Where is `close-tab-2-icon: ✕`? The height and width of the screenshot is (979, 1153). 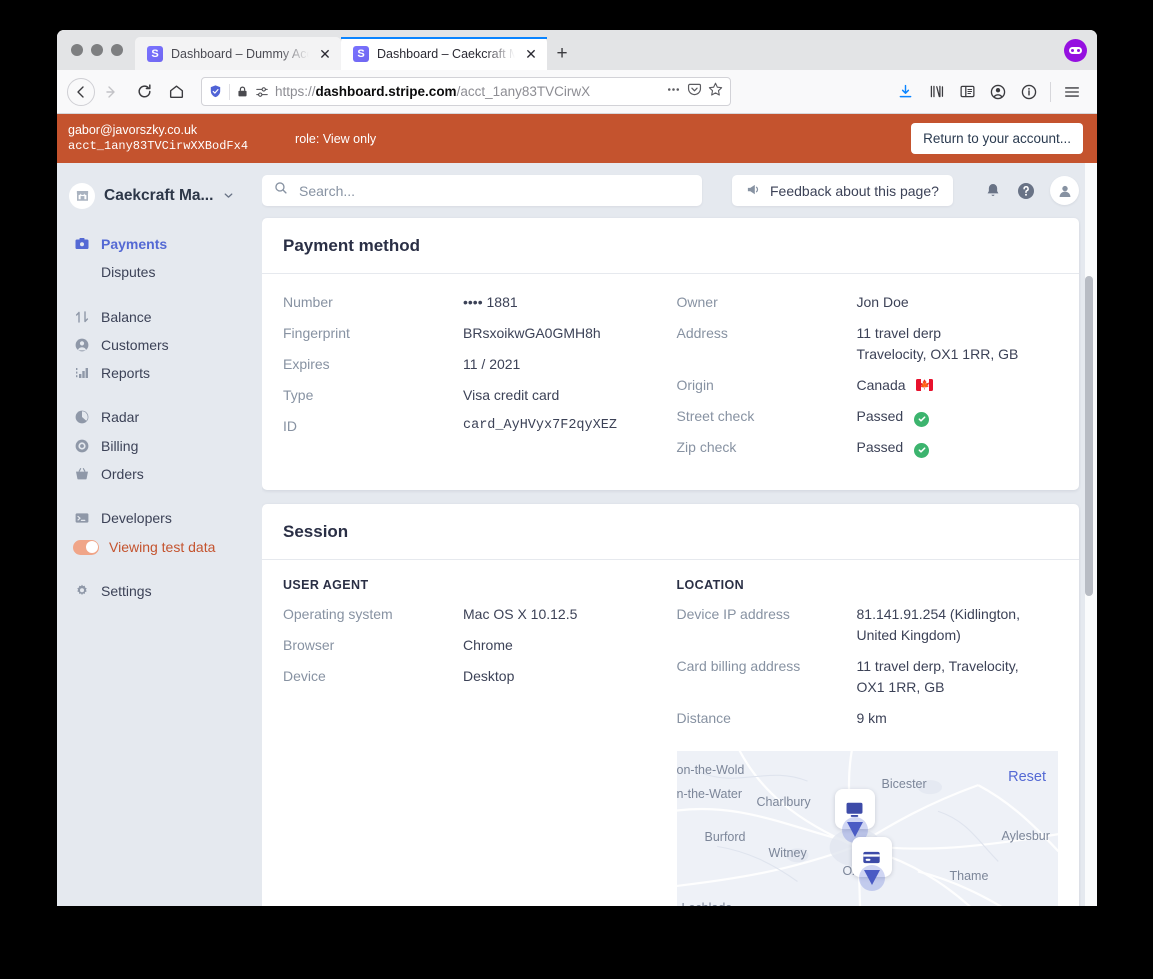 close-tab-2-icon: ✕ is located at coordinates (531, 54).